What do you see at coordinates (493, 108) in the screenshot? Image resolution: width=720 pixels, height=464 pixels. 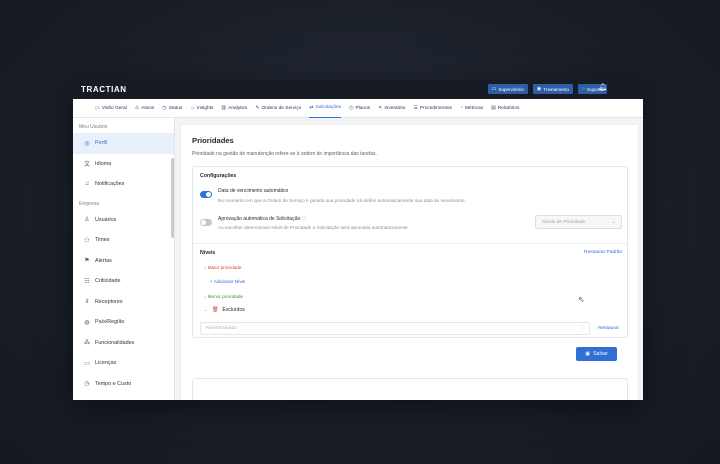 I see `report-icon: ▤` at bounding box center [493, 108].